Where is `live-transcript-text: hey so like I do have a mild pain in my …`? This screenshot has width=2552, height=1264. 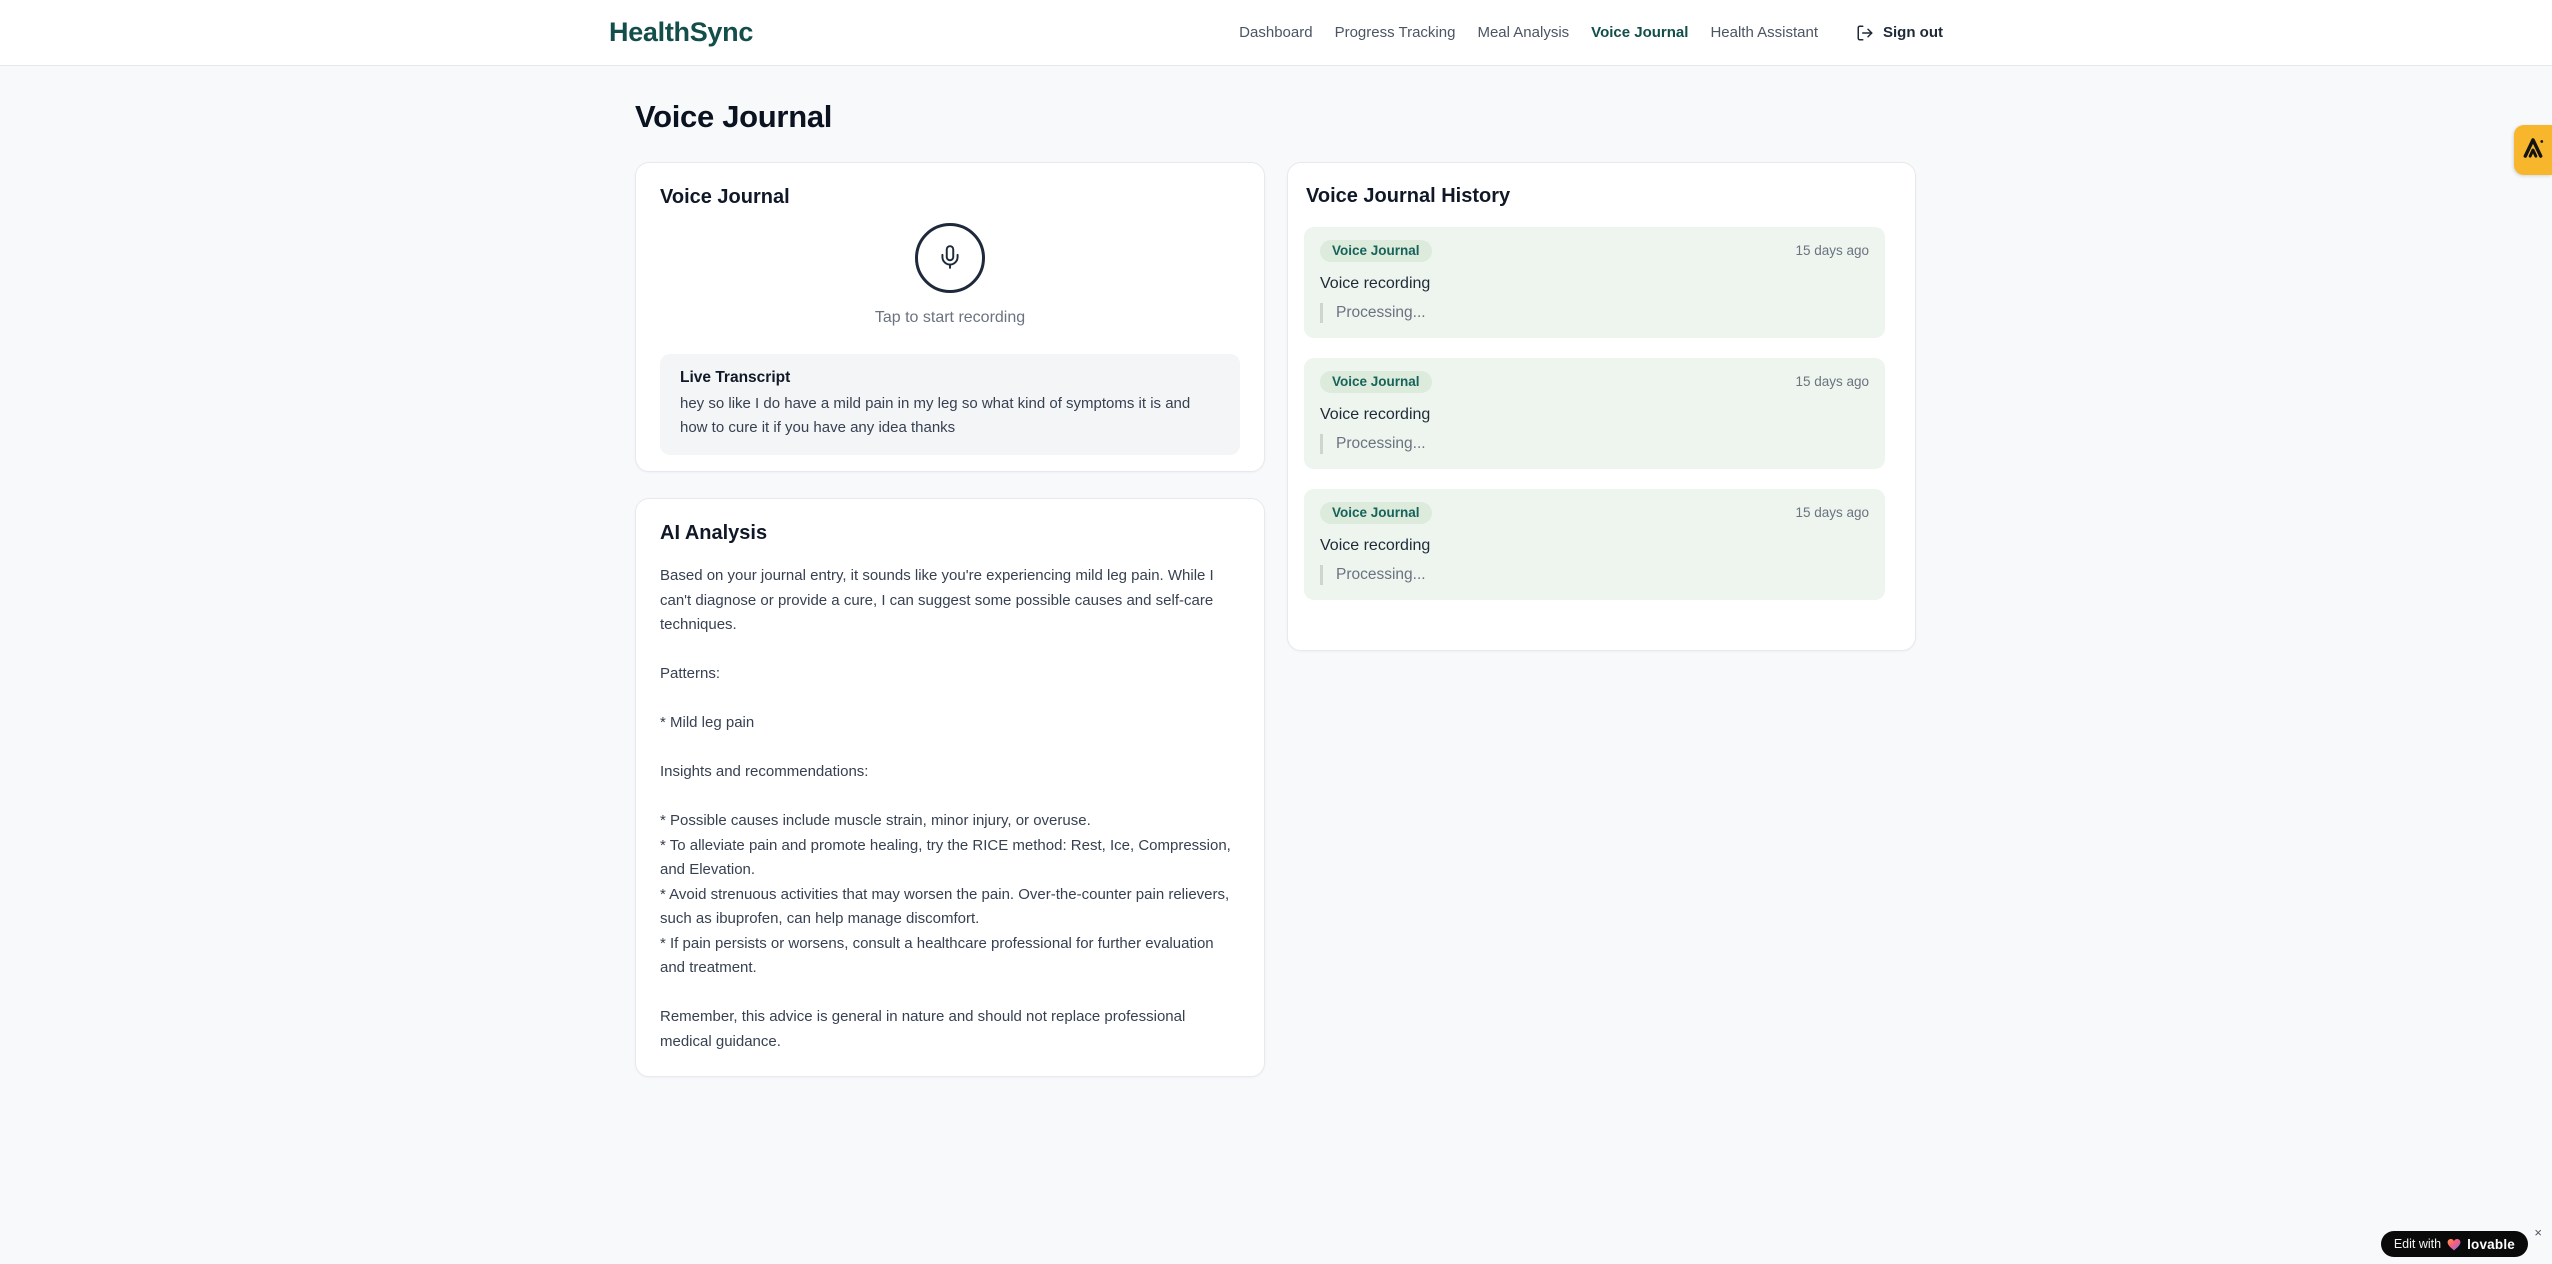
live-transcript-text: hey so like I do have a mild pain in my … is located at coordinates (935, 415).